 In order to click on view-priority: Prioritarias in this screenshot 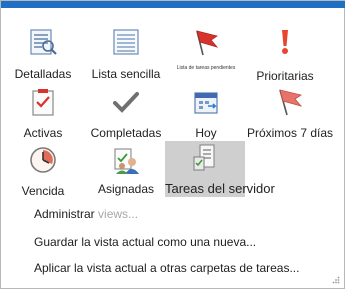, I will do `click(285, 55)`.